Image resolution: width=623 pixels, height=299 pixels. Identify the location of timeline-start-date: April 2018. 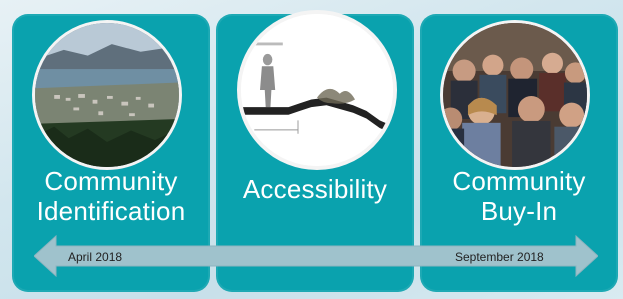
(95, 257).